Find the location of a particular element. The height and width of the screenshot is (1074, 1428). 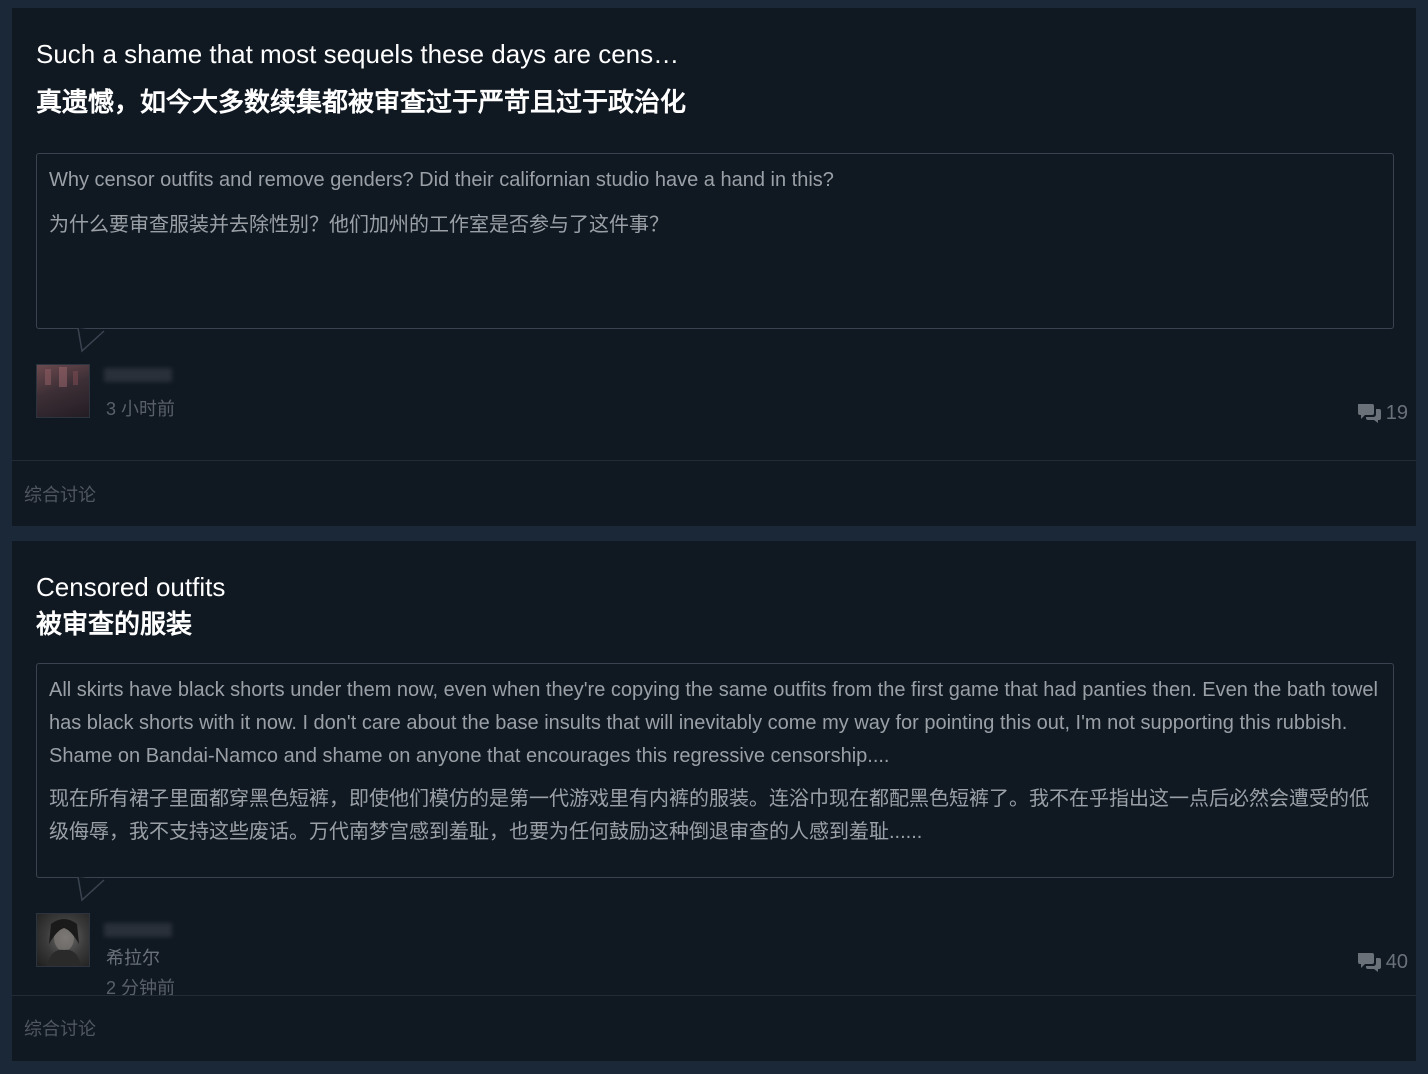

reply-count-value: 19 is located at coordinates (1396, 413).